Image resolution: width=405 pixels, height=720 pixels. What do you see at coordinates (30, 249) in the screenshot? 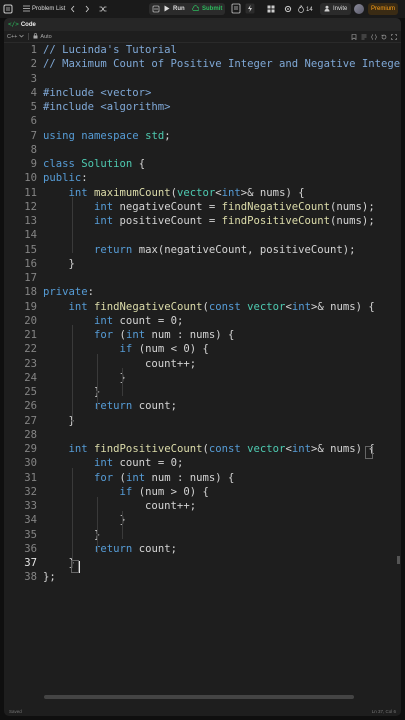
I see `line-number: 15` at bounding box center [30, 249].